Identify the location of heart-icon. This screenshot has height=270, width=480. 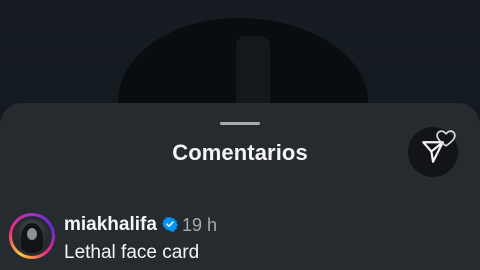
(446, 138).